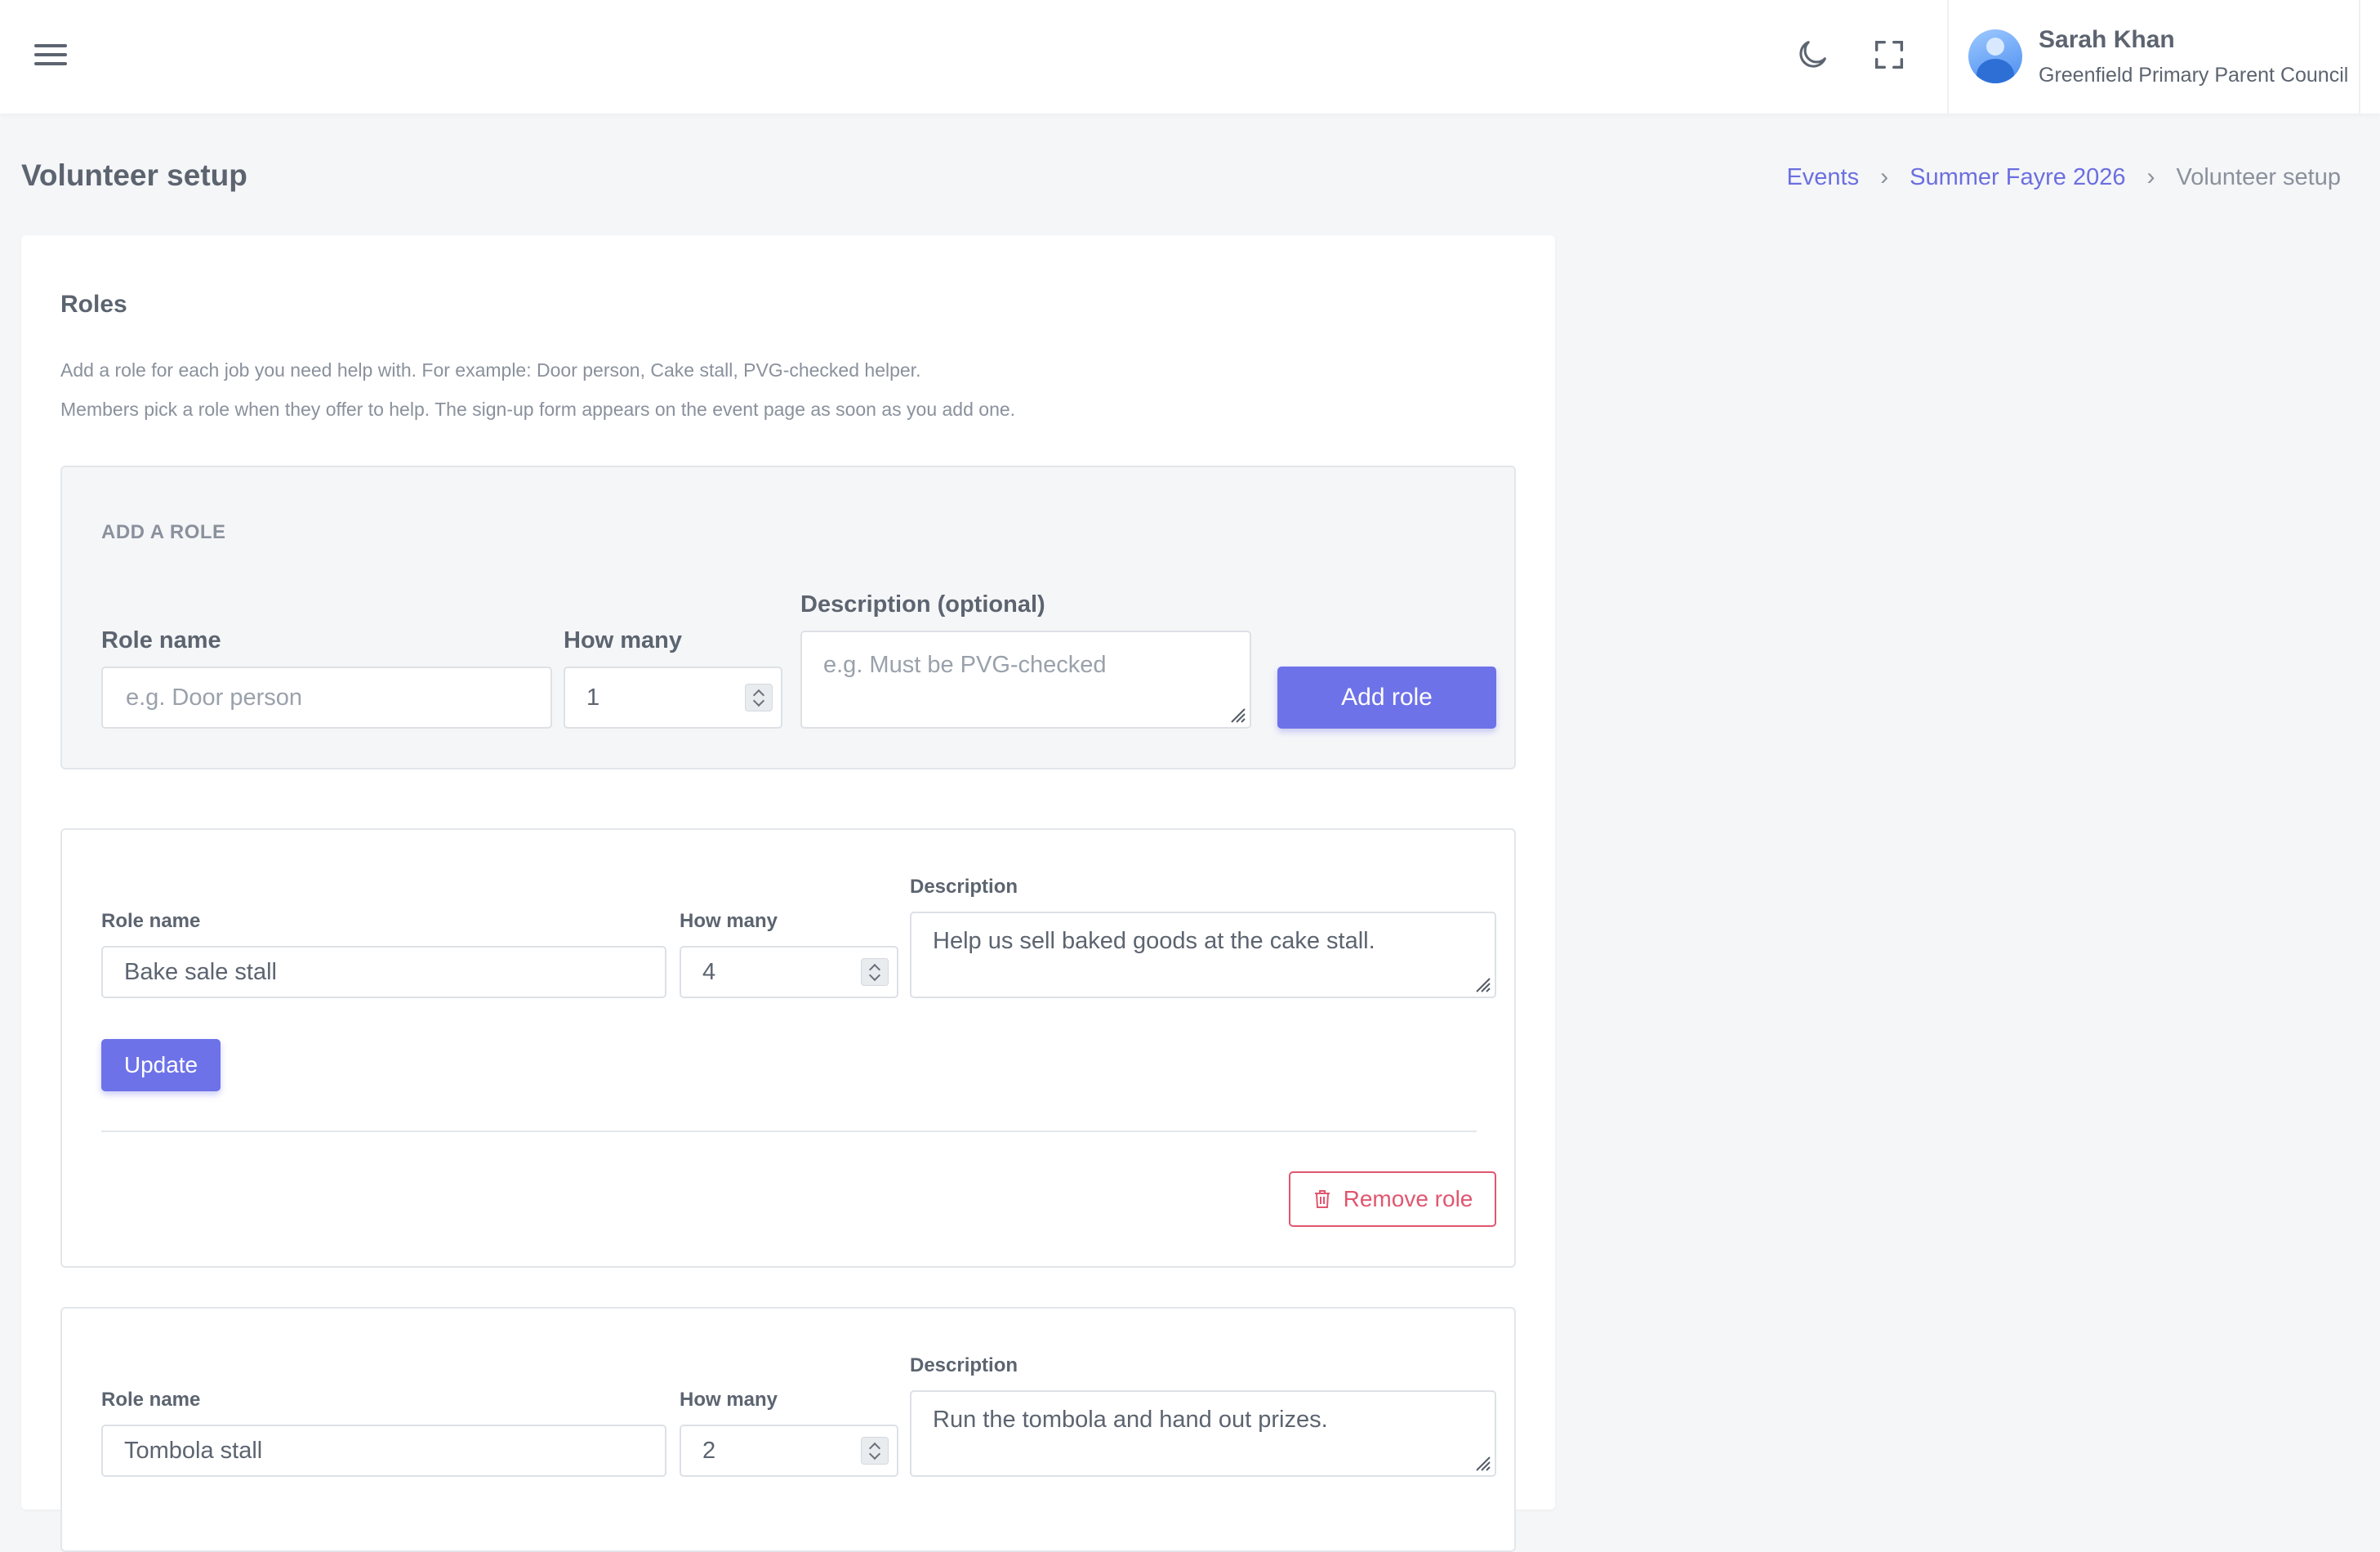  I want to click on fullscreen-icon, so click(1889, 55).